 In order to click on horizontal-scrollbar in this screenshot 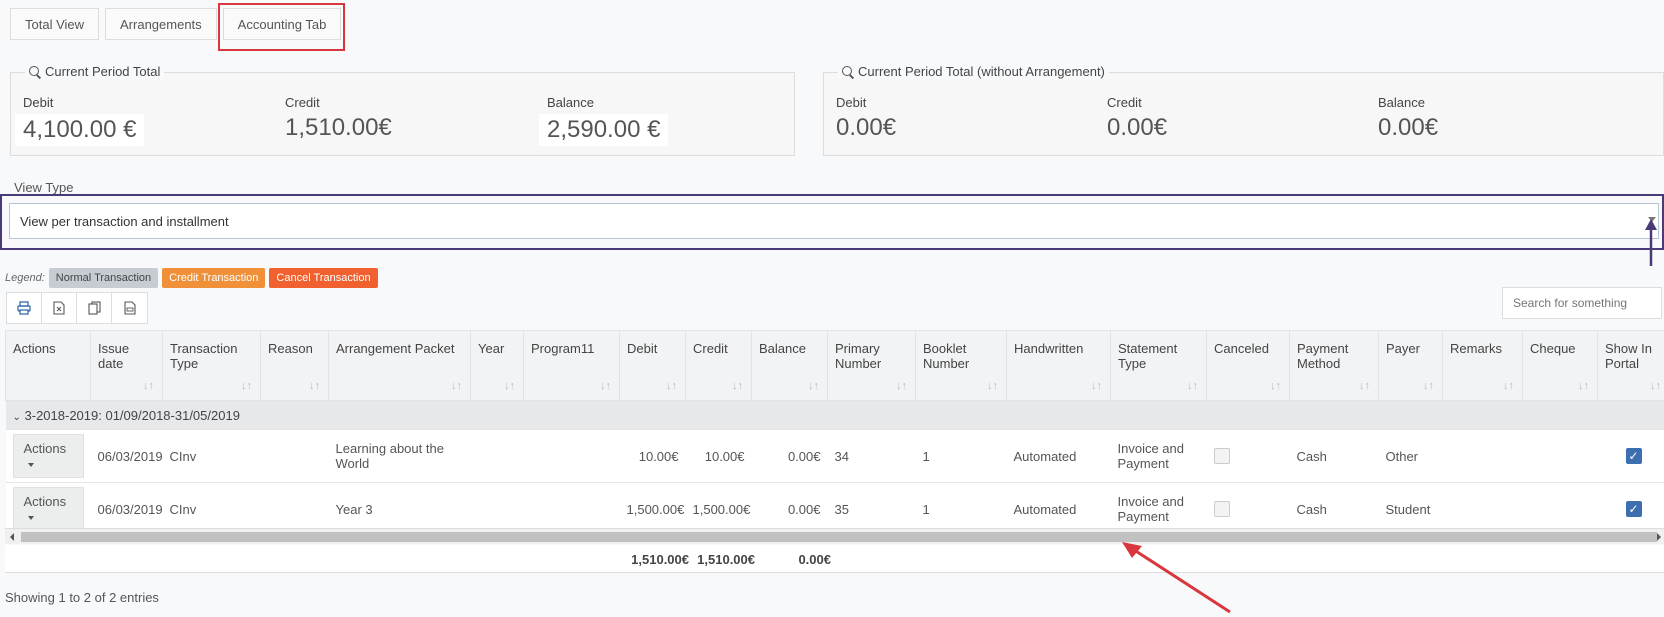, I will do `click(834, 536)`.